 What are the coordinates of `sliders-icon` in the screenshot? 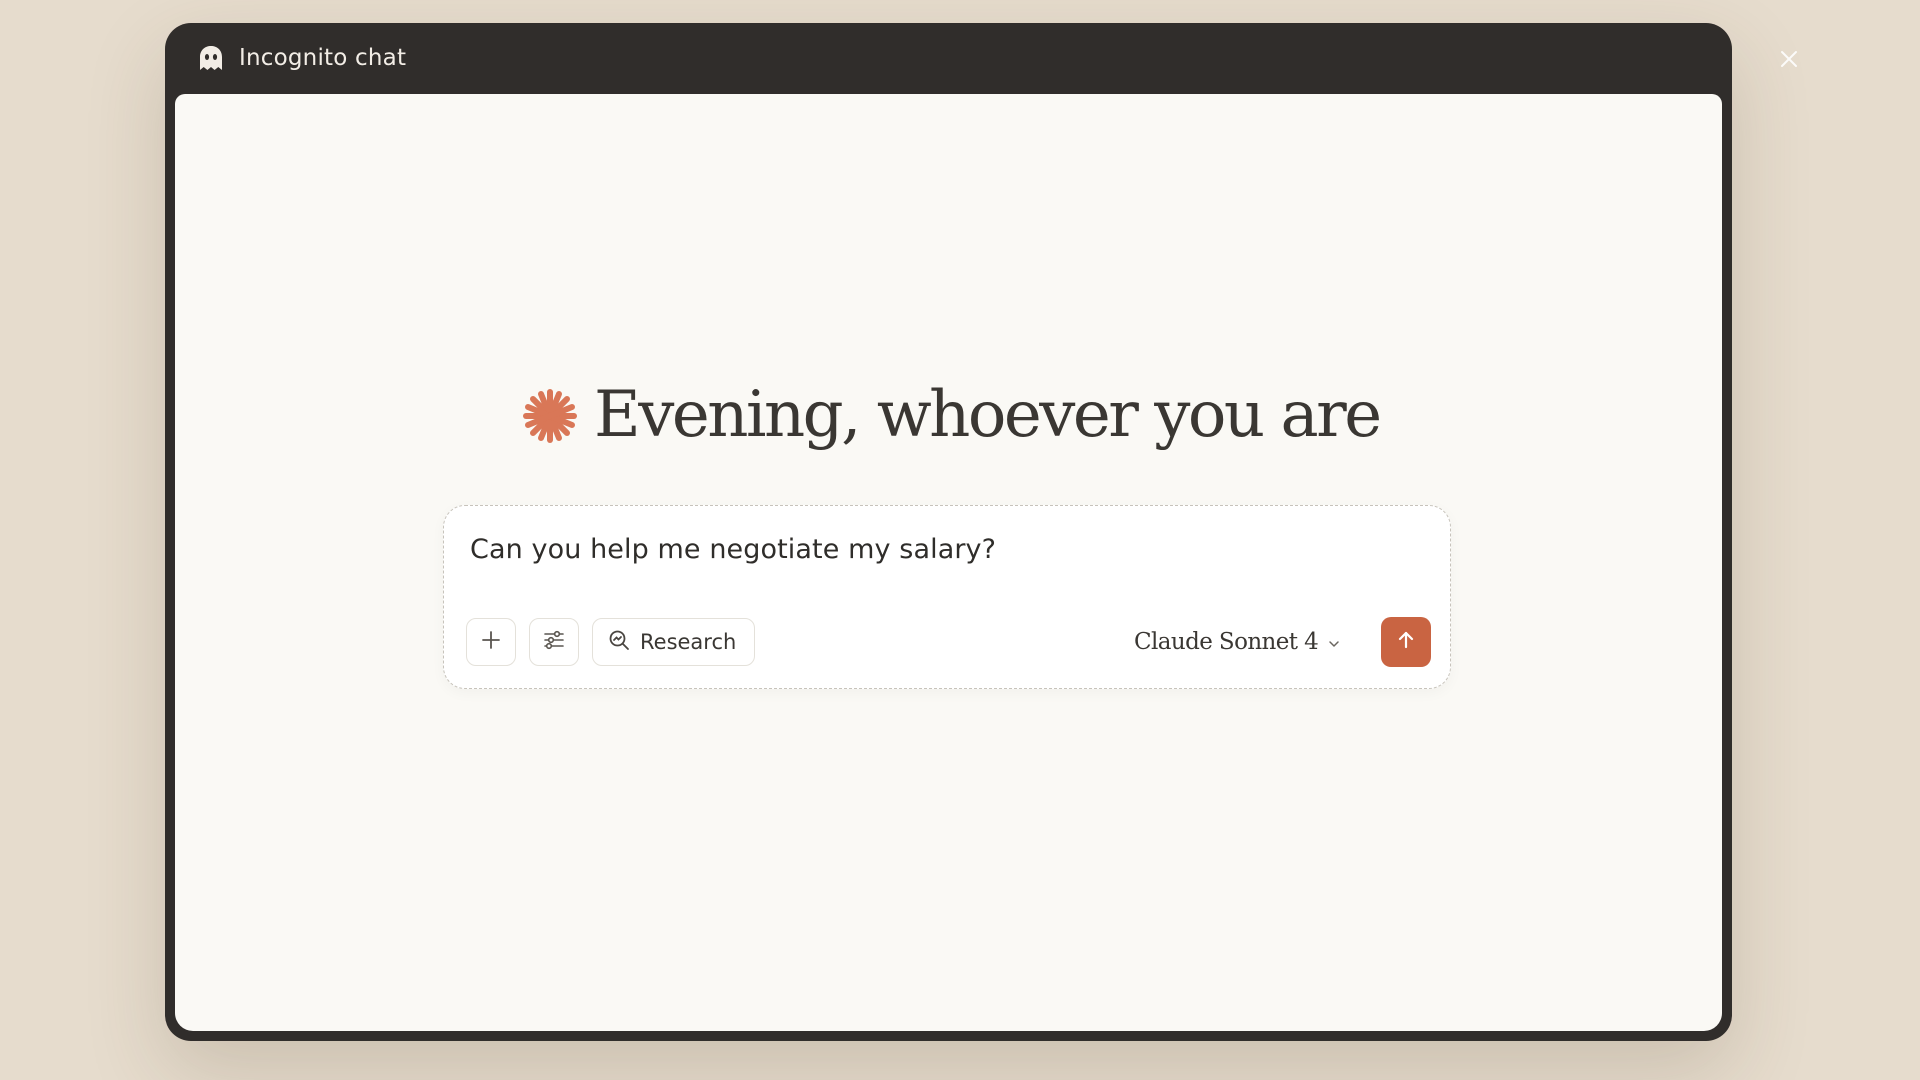 It's located at (554, 642).